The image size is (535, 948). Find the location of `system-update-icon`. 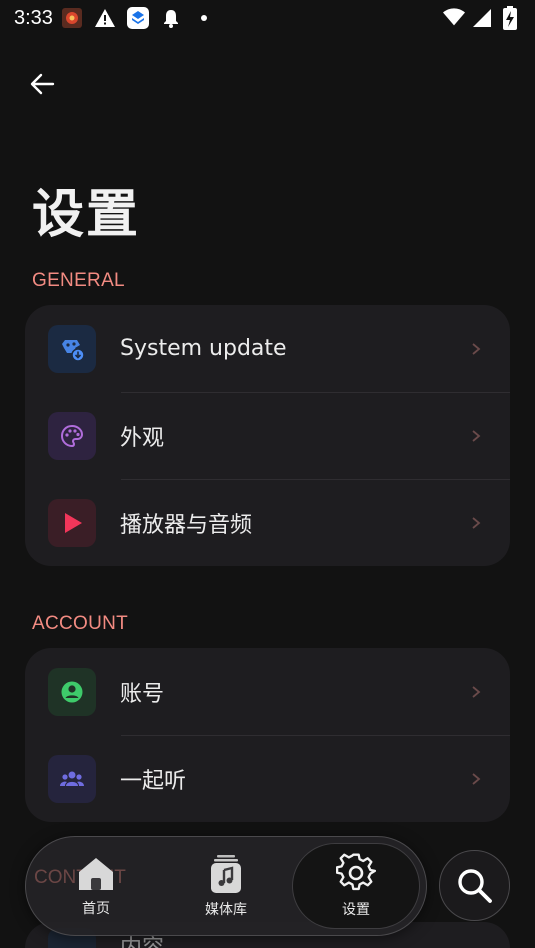

system-update-icon is located at coordinates (72, 348).